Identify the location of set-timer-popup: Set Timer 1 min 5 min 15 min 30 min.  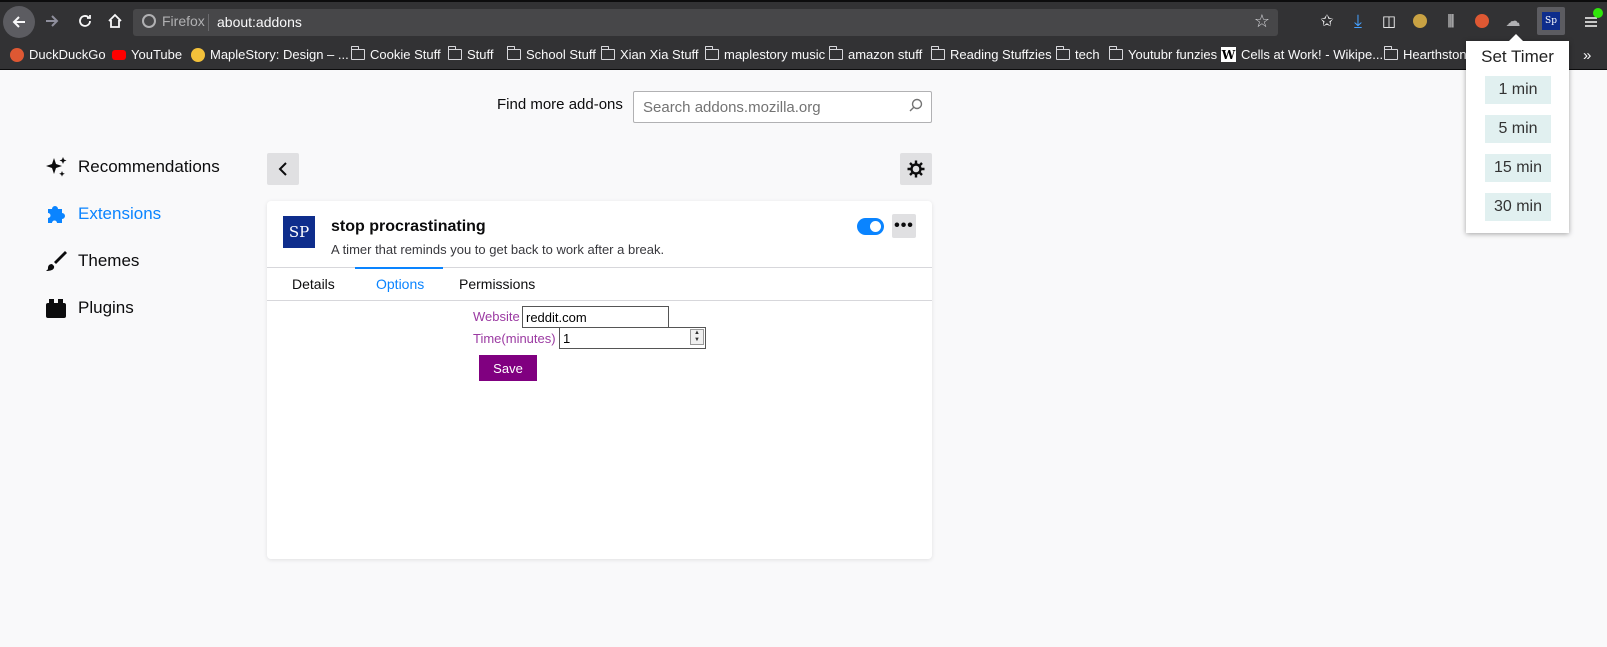
(1517, 133).